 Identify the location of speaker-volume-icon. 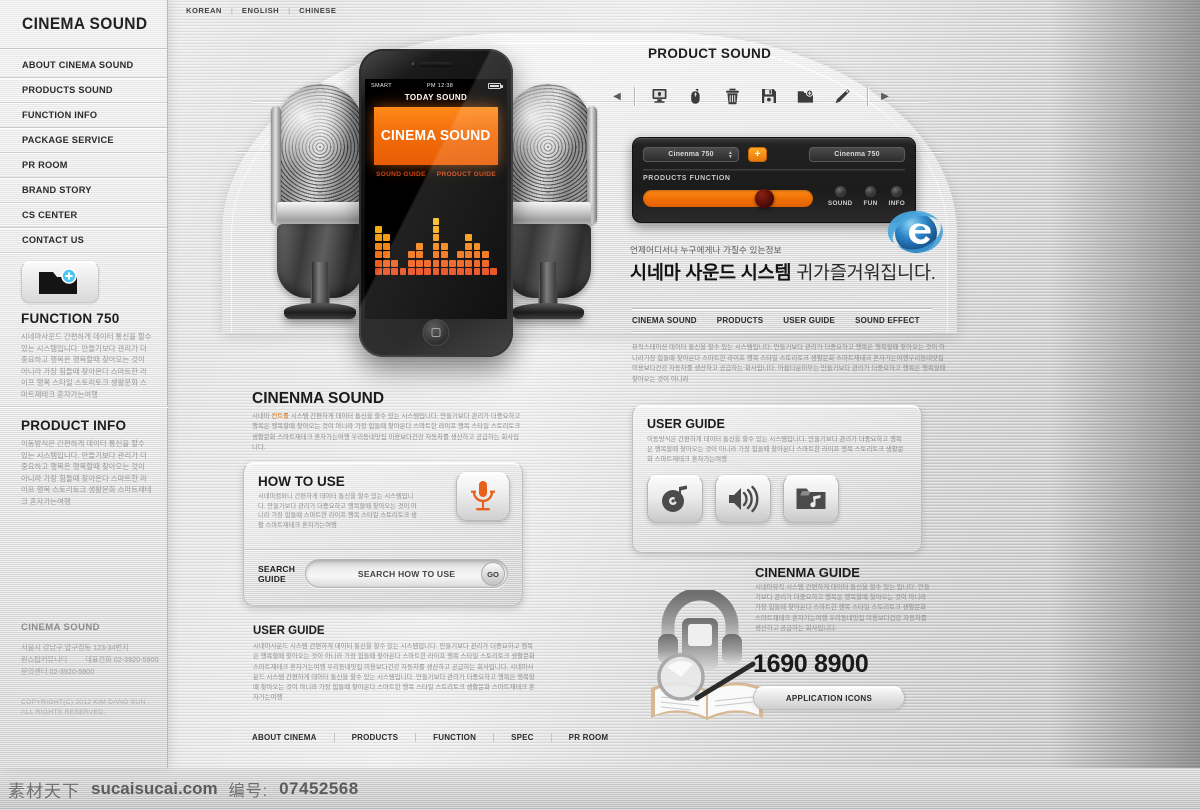
(743, 498).